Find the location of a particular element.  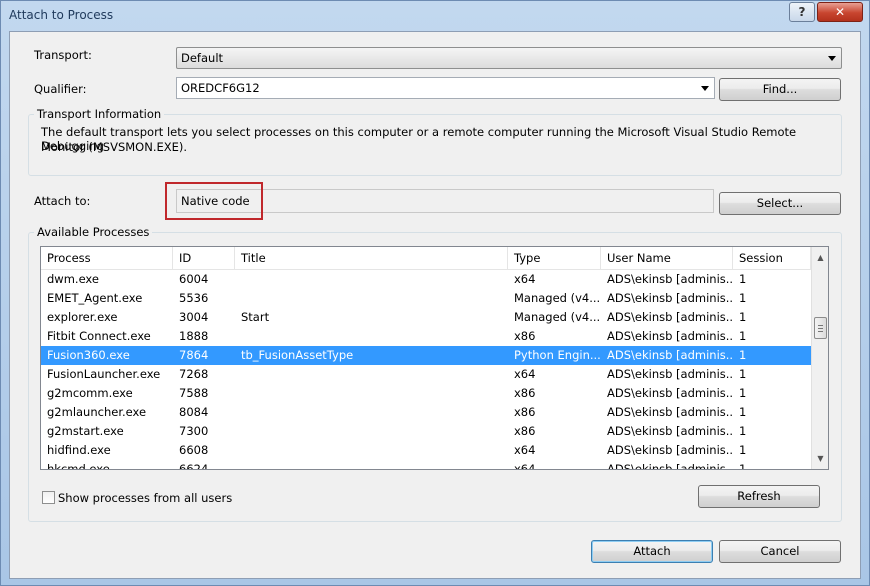

cell-title: tb_FusionAssetType is located at coordinates (297, 355).